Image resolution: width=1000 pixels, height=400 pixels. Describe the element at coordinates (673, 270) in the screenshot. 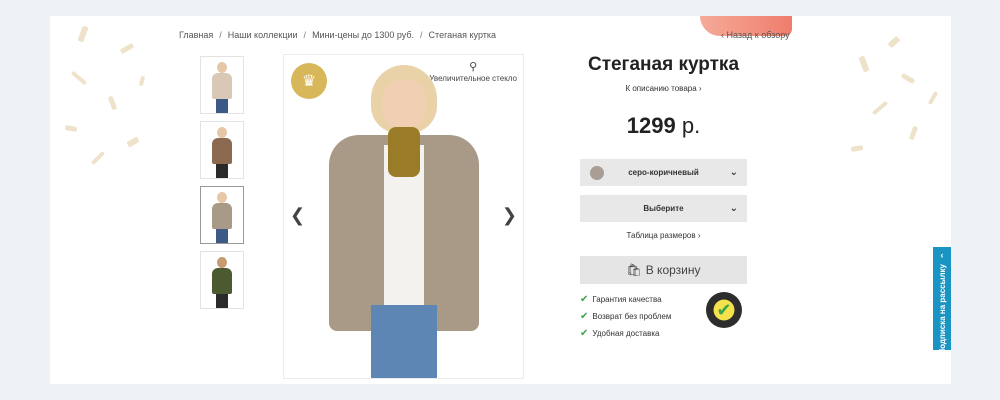

I see `add-to-cart-label: В корзину` at that location.